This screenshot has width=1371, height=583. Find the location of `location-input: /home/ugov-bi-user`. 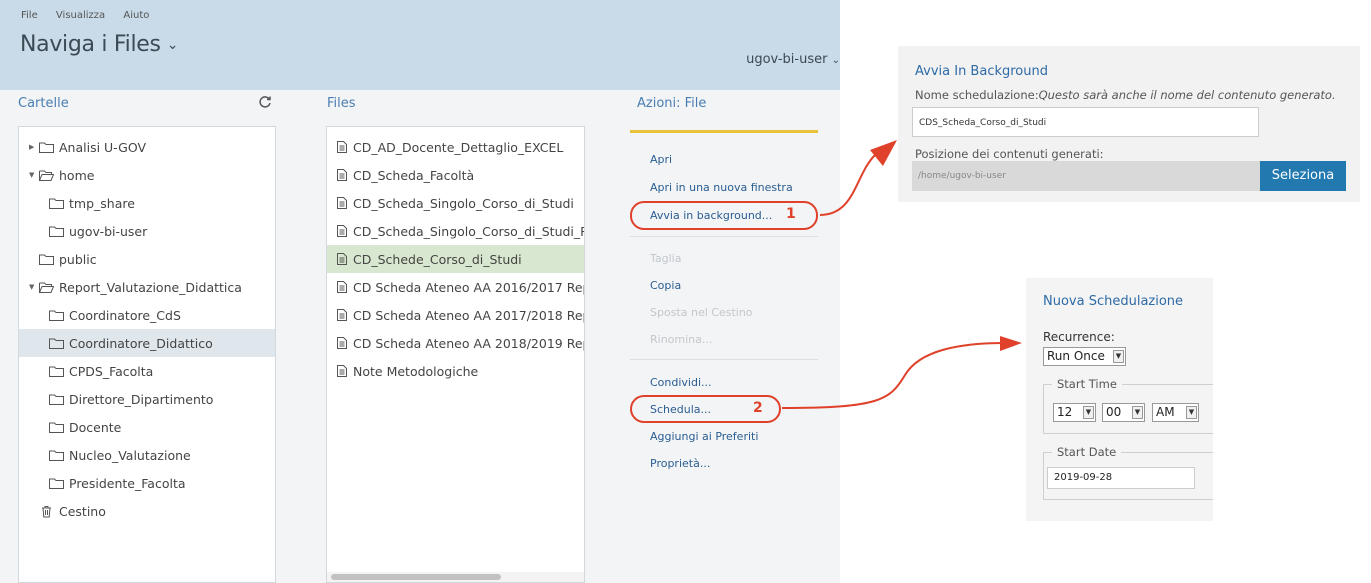

location-input: /home/ugov-bi-user is located at coordinates (1086, 176).